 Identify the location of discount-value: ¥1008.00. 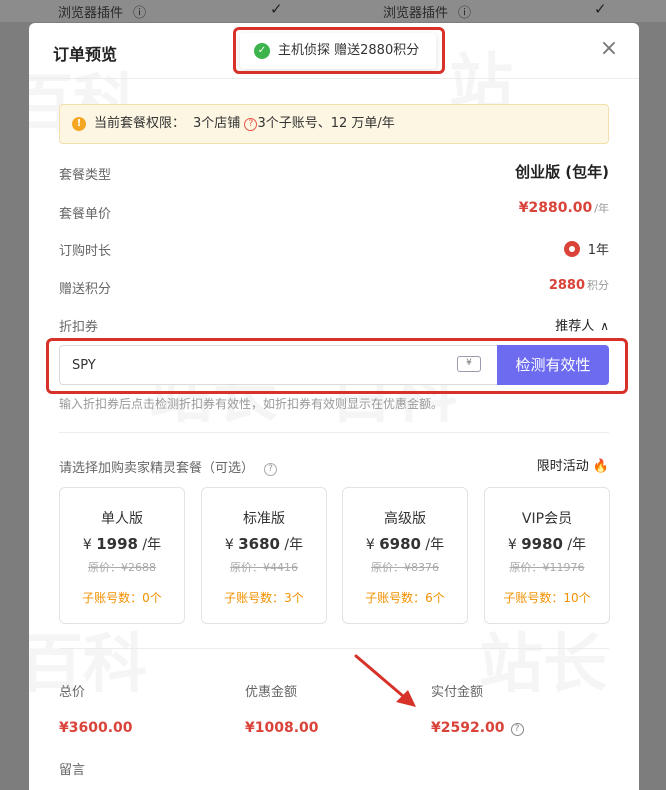
(282, 728).